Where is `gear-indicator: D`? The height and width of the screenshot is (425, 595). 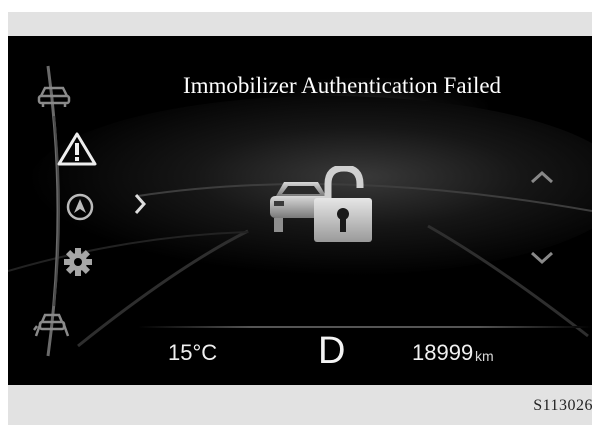 gear-indicator: D is located at coordinates (332, 351).